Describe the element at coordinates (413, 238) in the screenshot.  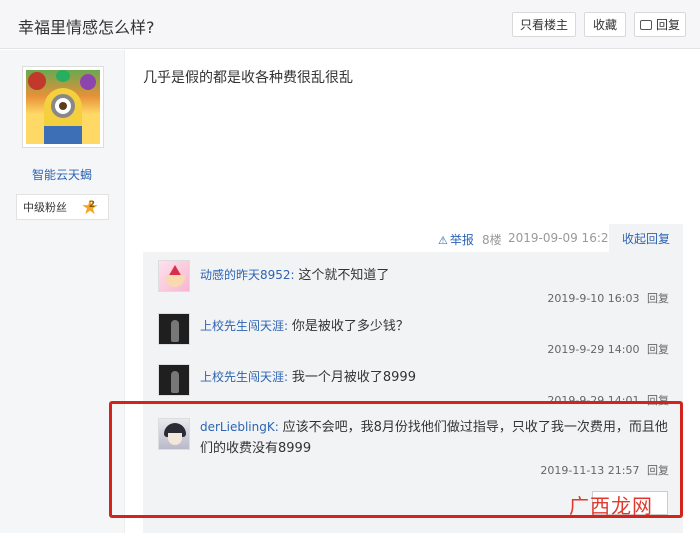
I see `post-meta: ⚠ 举报 8楼 2019-09-09 16:24 收起回复` at that location.